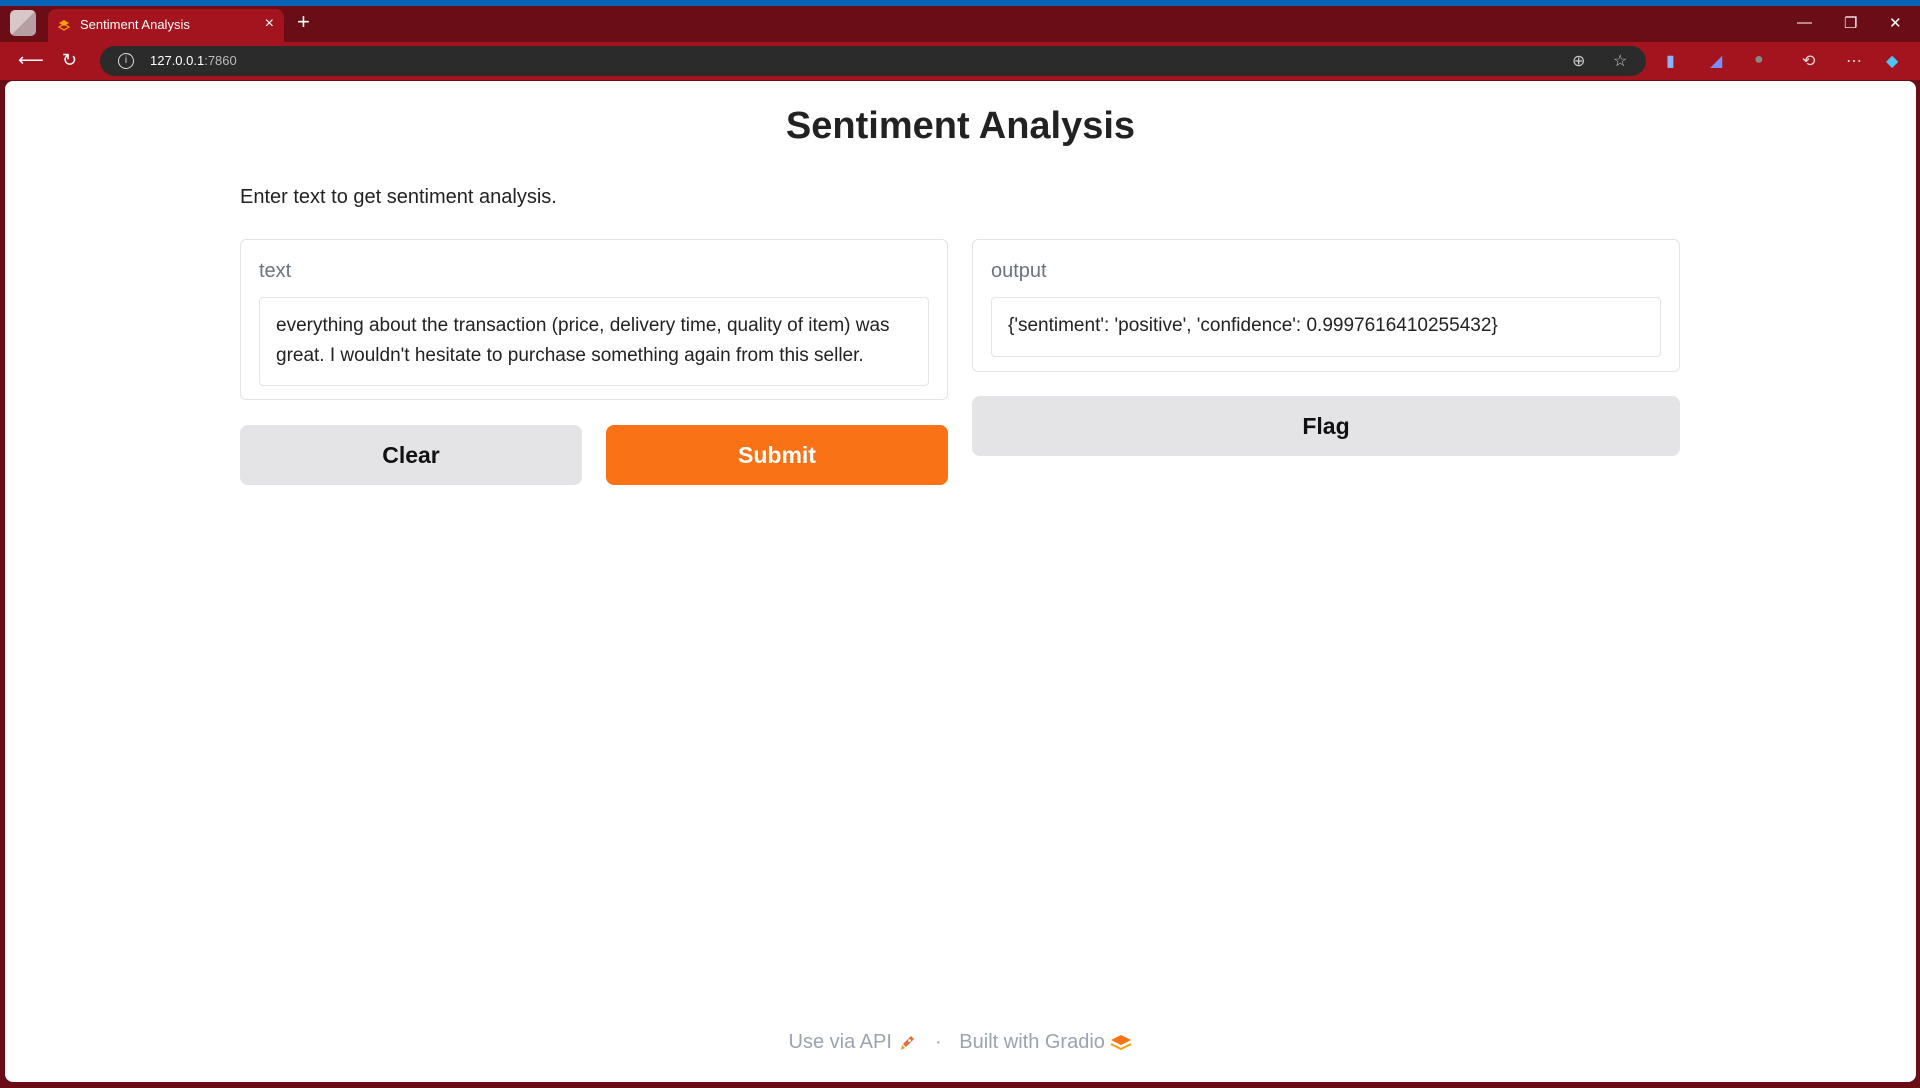 Image resolution: width=1920 pixels, height=1088 pixels. What do you see at coordinates (398, 197) in the screenshot?
I see `page-description: Enter text to get sentiment analysis.` at bounding box center [398, 197].